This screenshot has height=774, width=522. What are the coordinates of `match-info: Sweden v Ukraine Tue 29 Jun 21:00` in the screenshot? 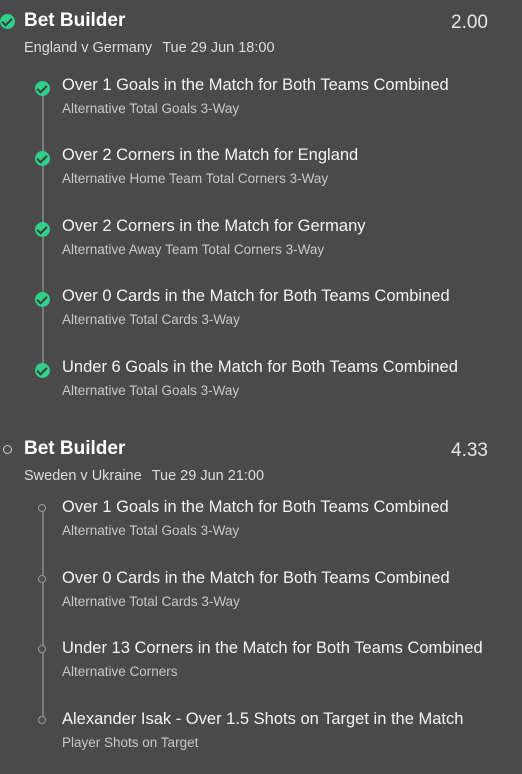 It's located at (144, 476).